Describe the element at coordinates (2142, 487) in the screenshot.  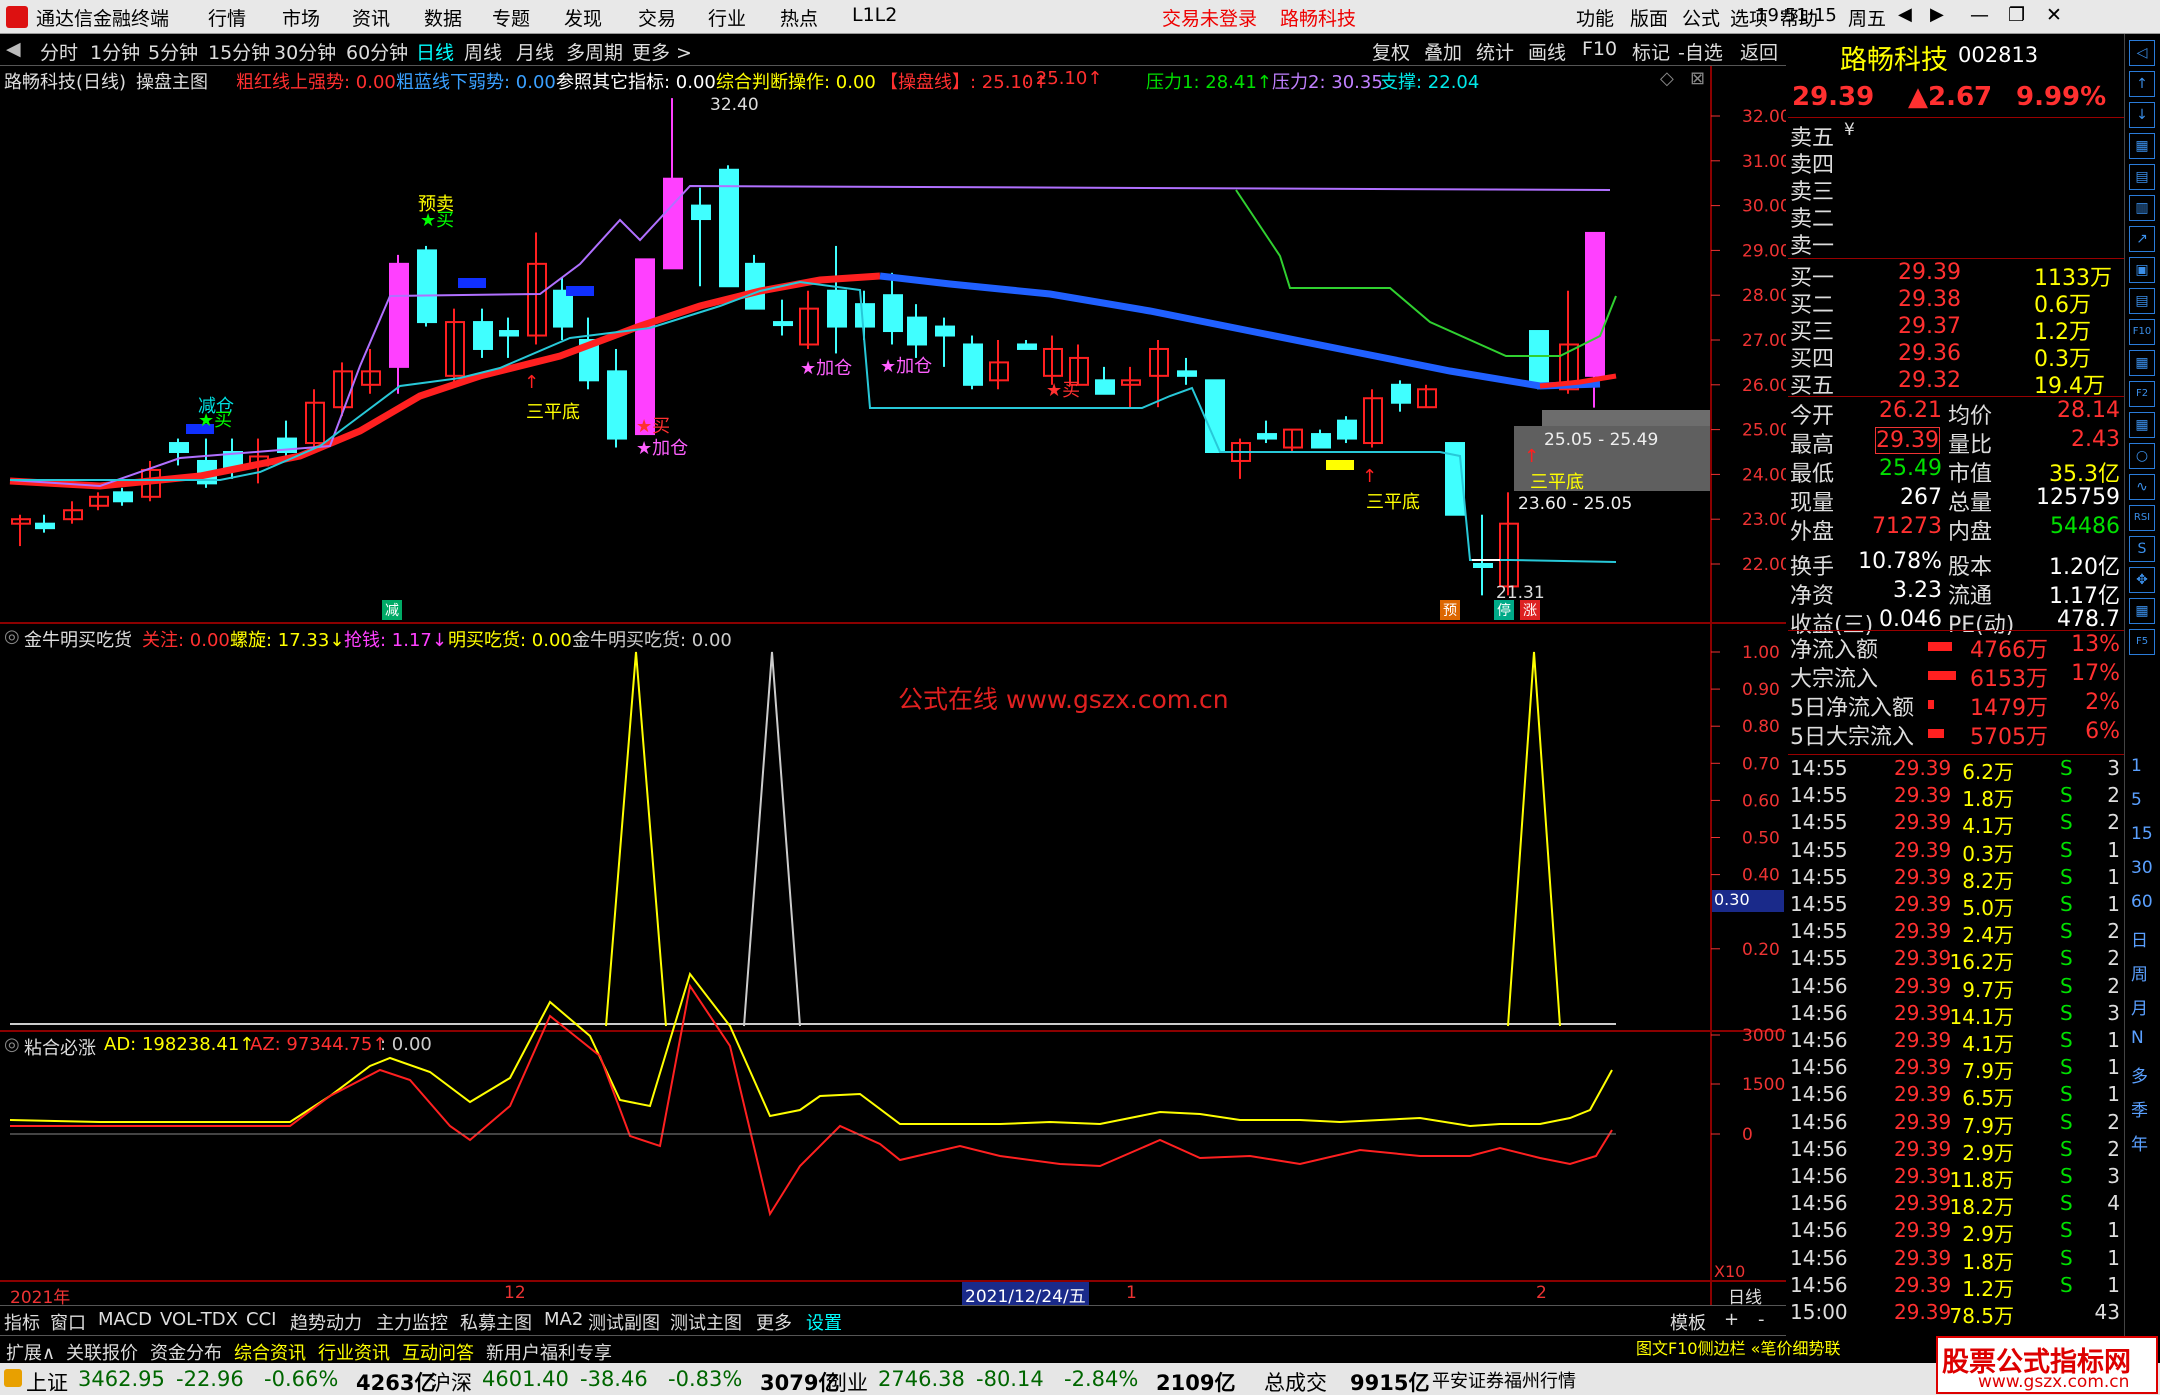
I see `wave-icon: ∿` at that location.